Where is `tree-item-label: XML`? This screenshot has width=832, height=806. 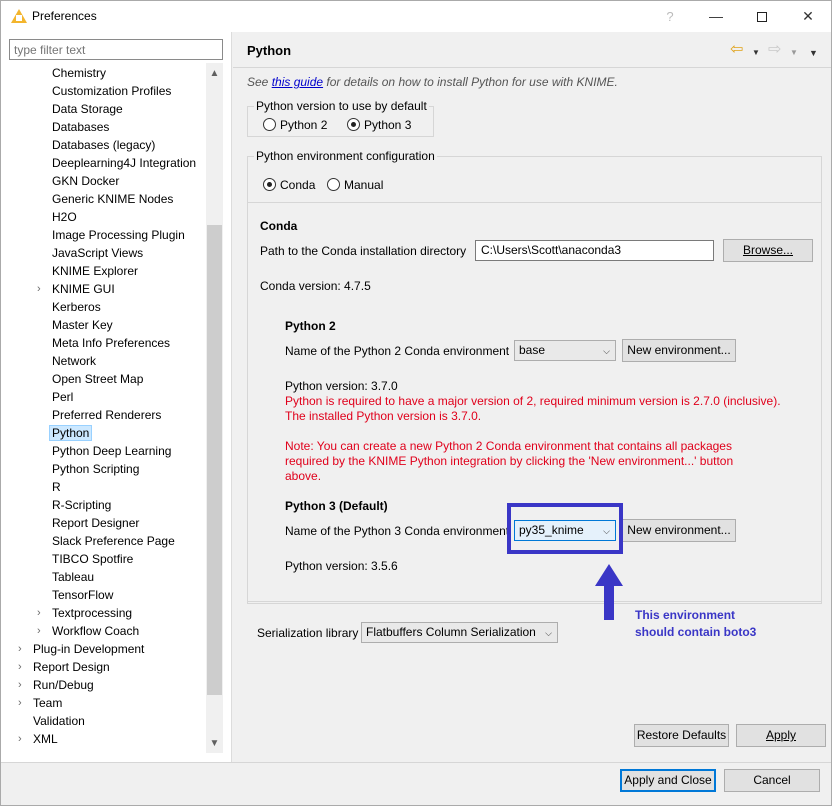
tree-item-label: XML is located at coordinates (45, 739).